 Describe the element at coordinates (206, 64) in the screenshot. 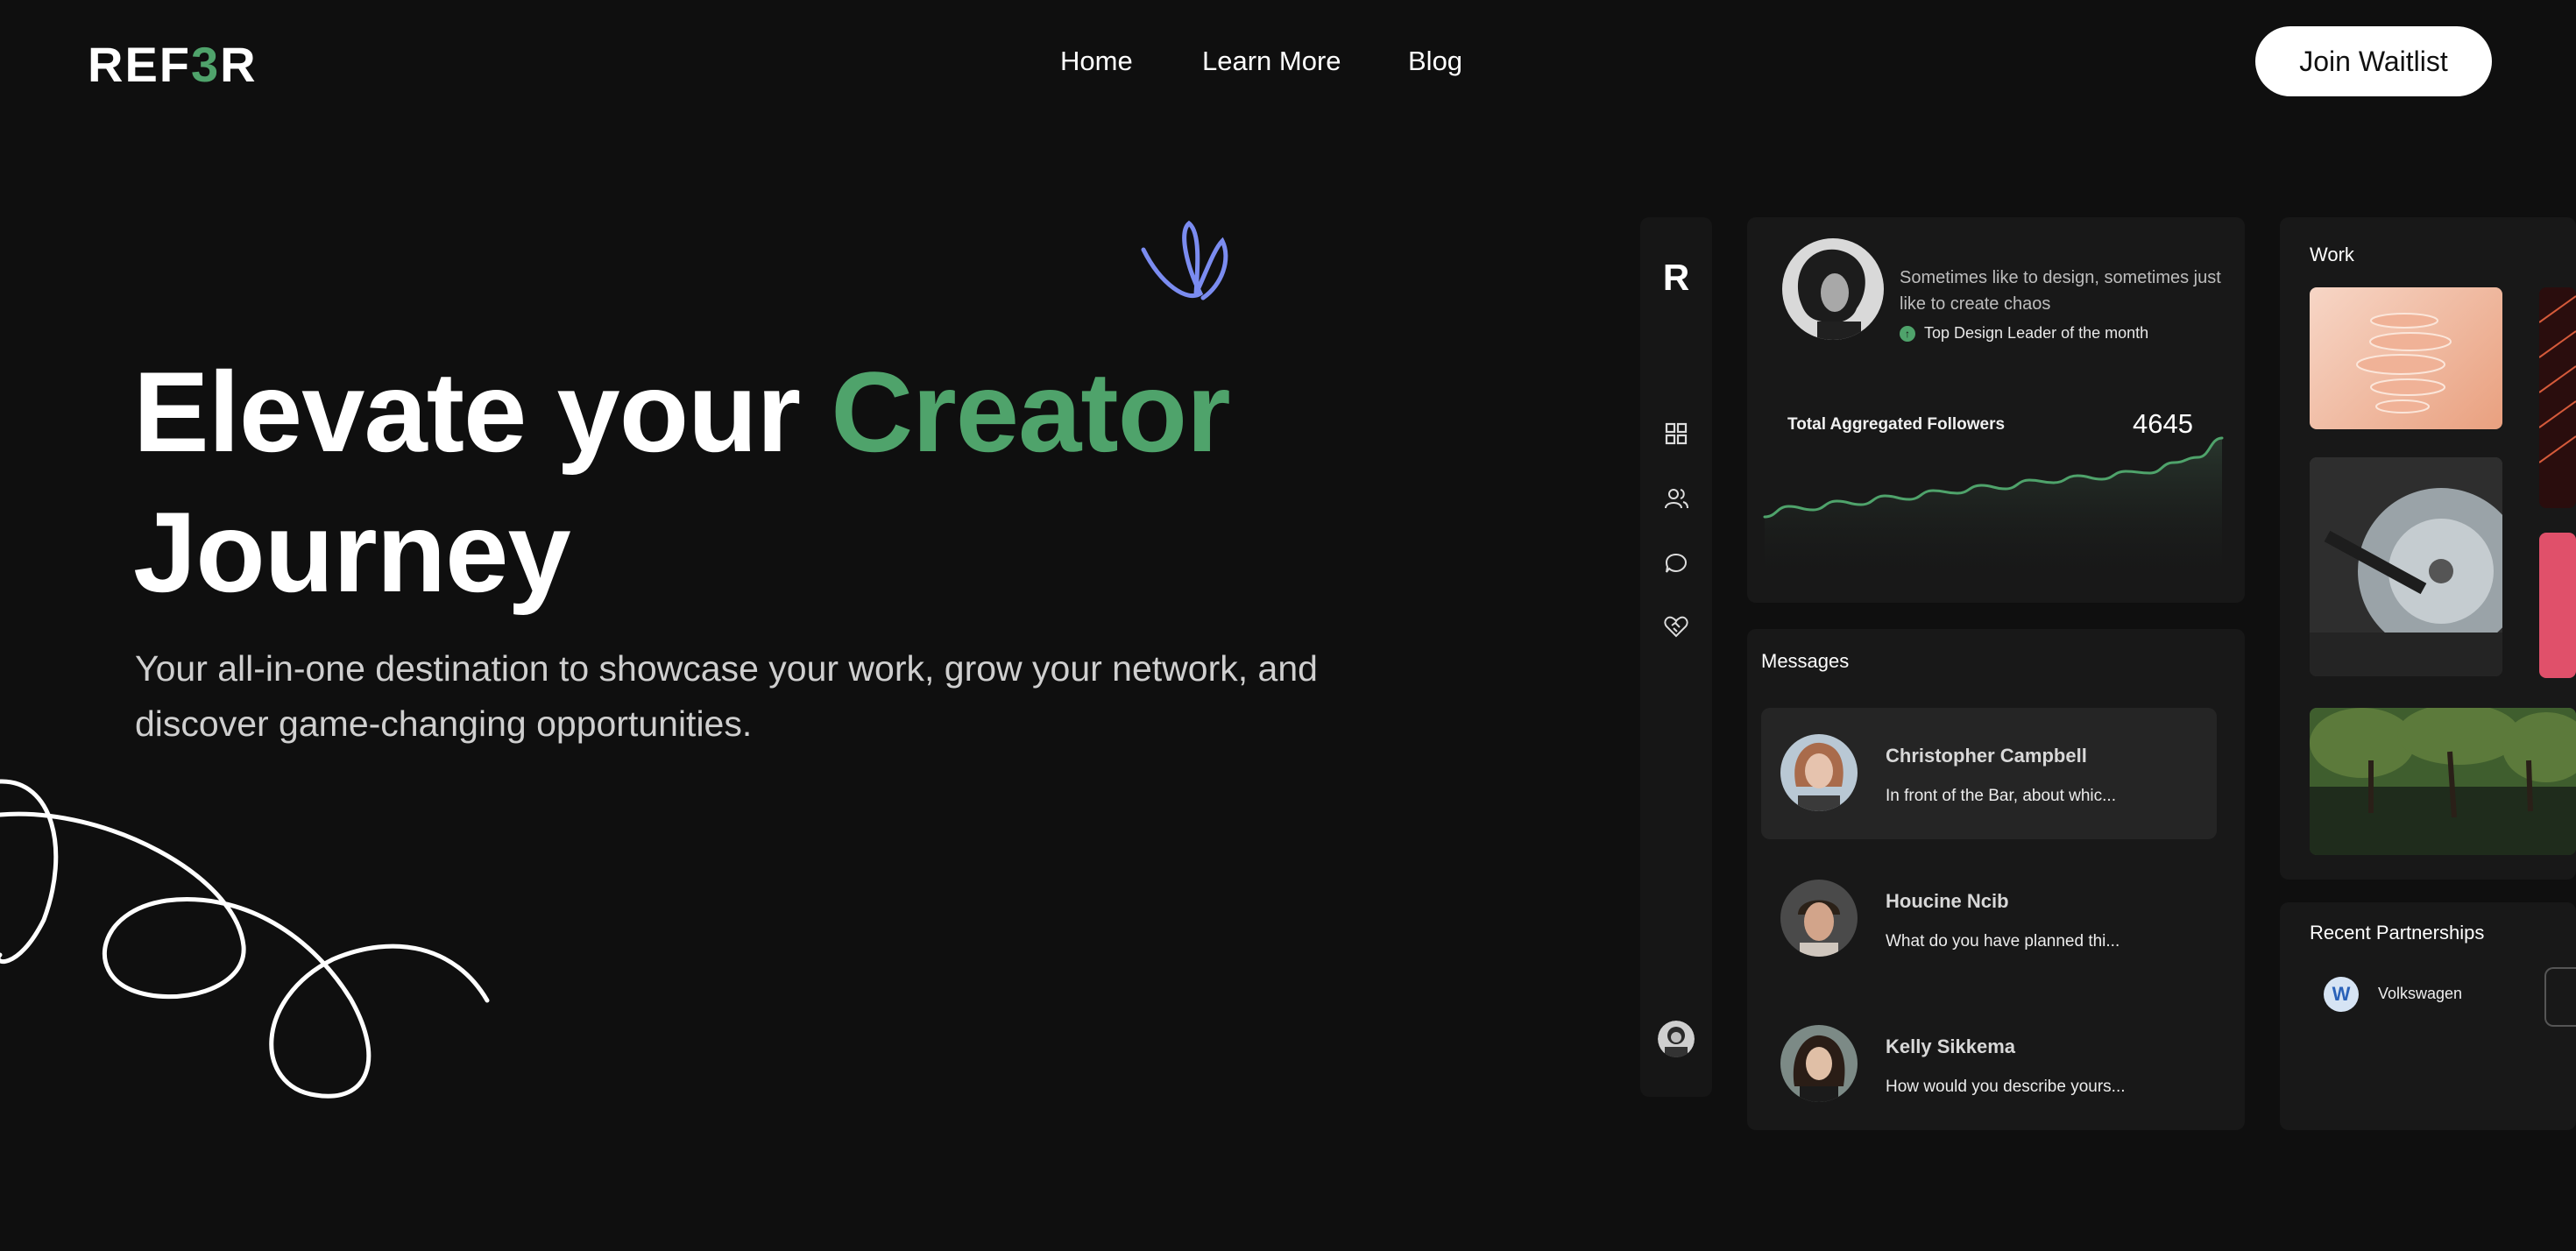

I see `logo-part-accent: 3` at that location.